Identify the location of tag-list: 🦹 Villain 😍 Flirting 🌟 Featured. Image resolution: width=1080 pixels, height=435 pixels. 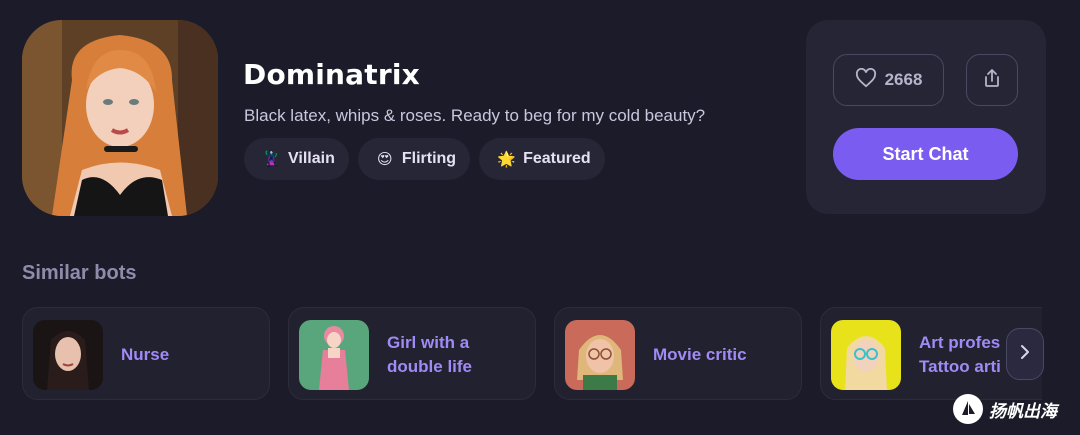
(424, 159).